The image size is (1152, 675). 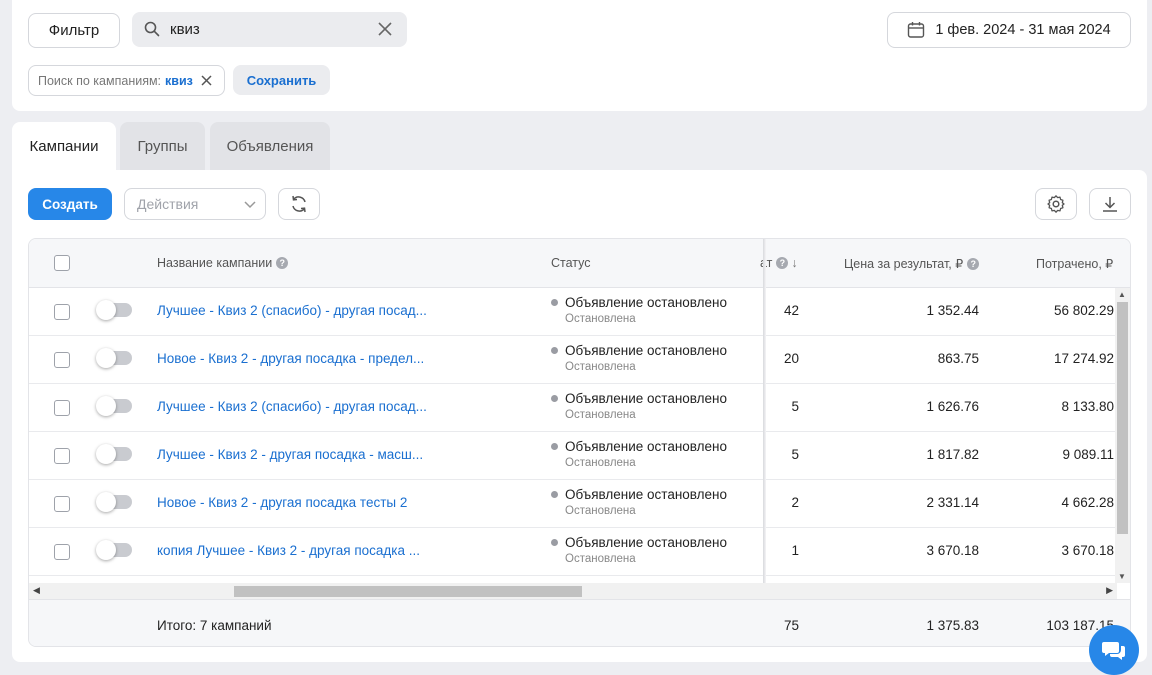 What do you see at coordinates (1122, 294) in the screenshot?
I see `scroll-up-arrow-icon: ▲` at bounding box center [1122, 294].